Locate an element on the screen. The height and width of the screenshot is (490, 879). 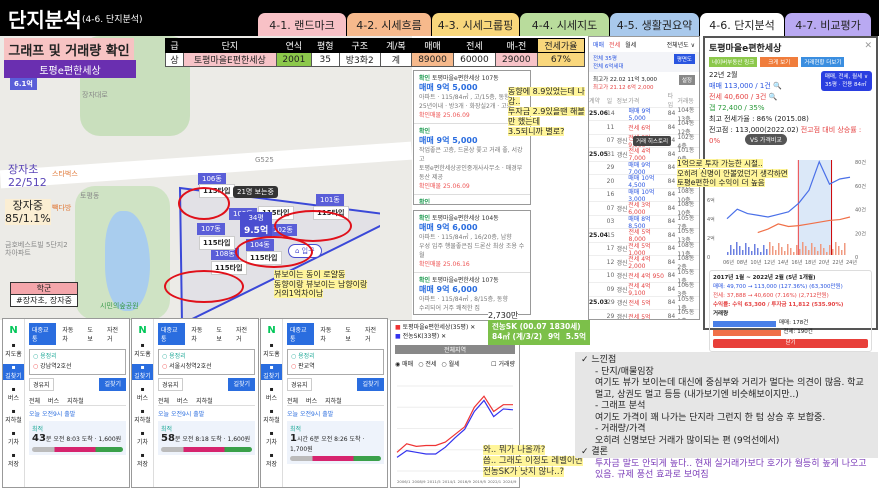
radio-jeonse: ○ 전세 is located at coordinates (427, 363).